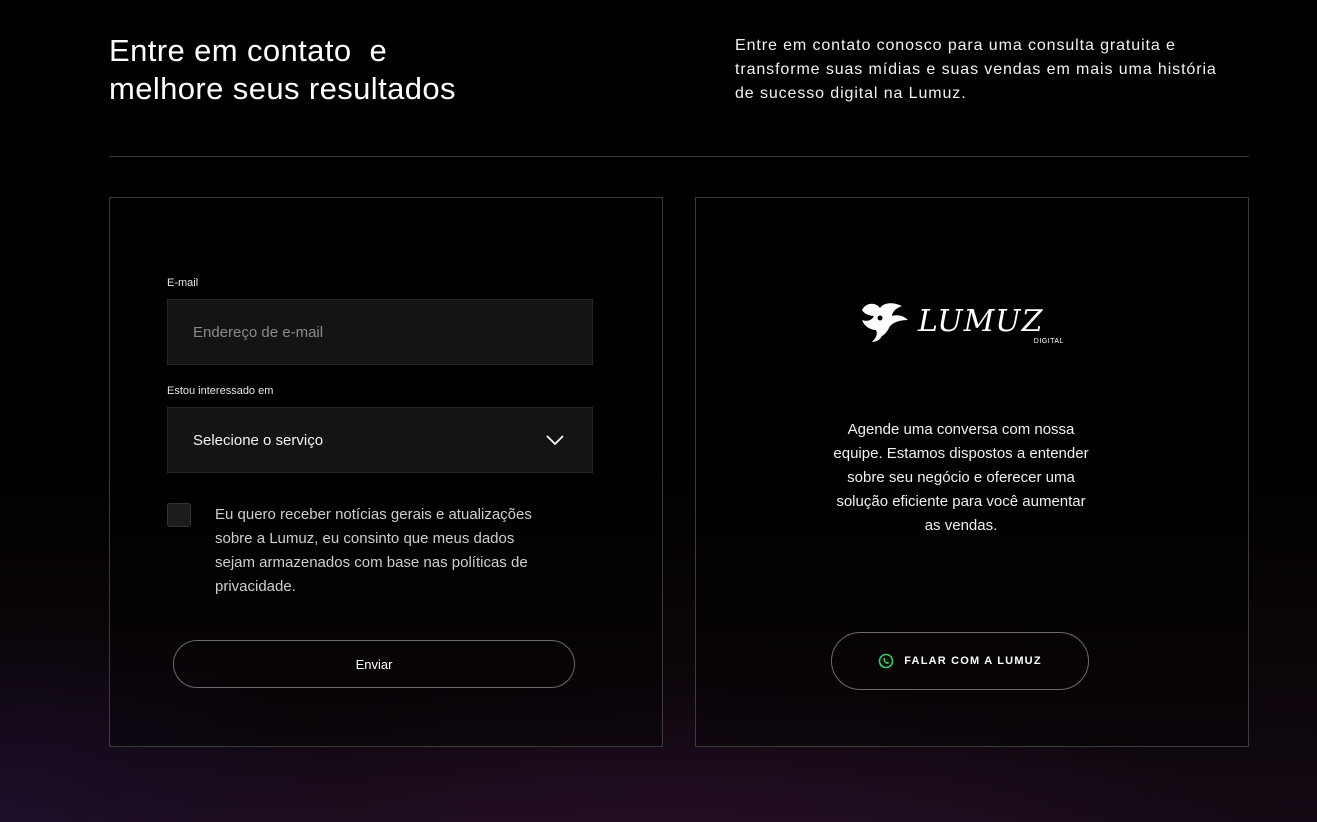 This screenshot has width=1317, height=822. Describe the element at coordinates (392, 332) in the screenshot. I see `email-input` at that location.